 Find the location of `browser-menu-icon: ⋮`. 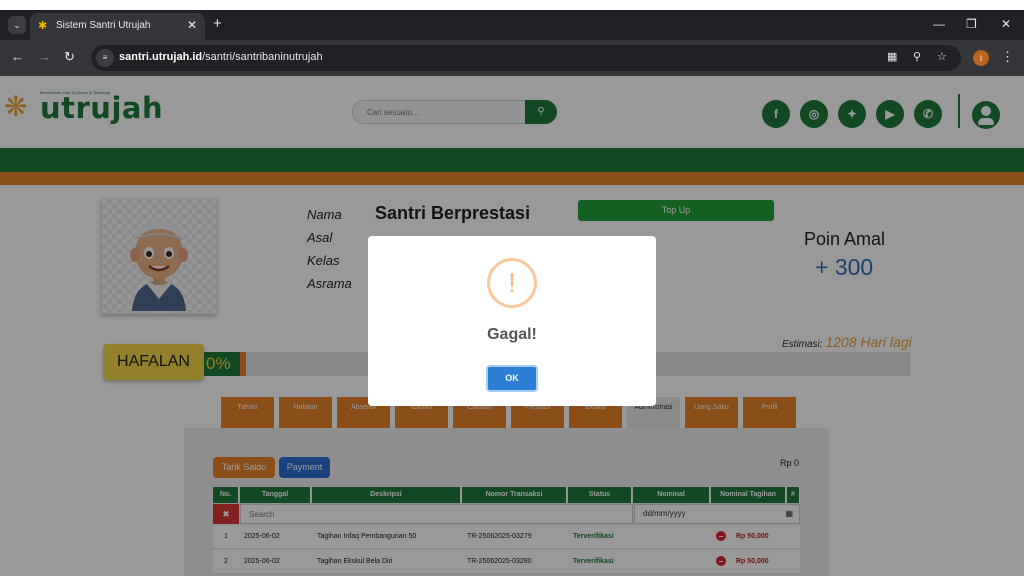

browser-menu-icon: ⋮ is located at coordinates (1007, 57).